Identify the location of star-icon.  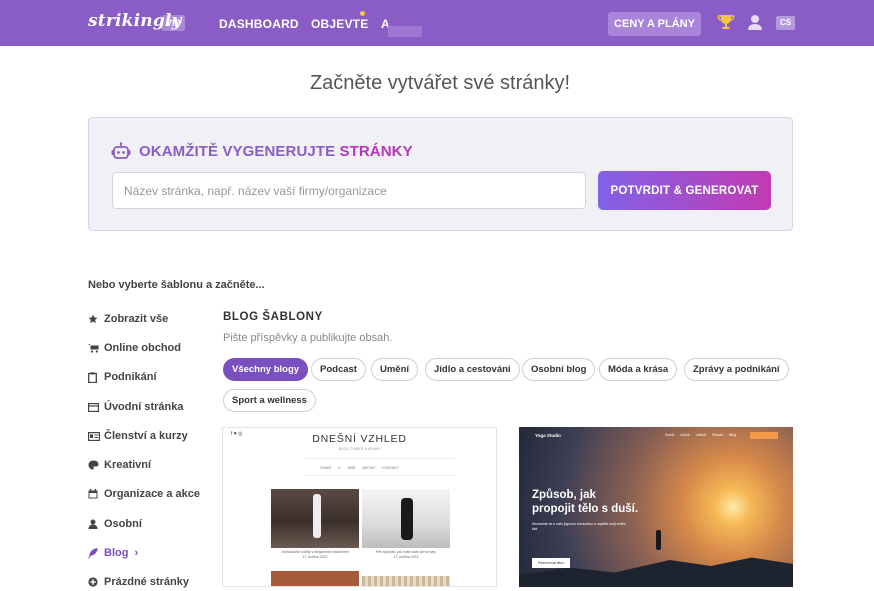
(96, 319).